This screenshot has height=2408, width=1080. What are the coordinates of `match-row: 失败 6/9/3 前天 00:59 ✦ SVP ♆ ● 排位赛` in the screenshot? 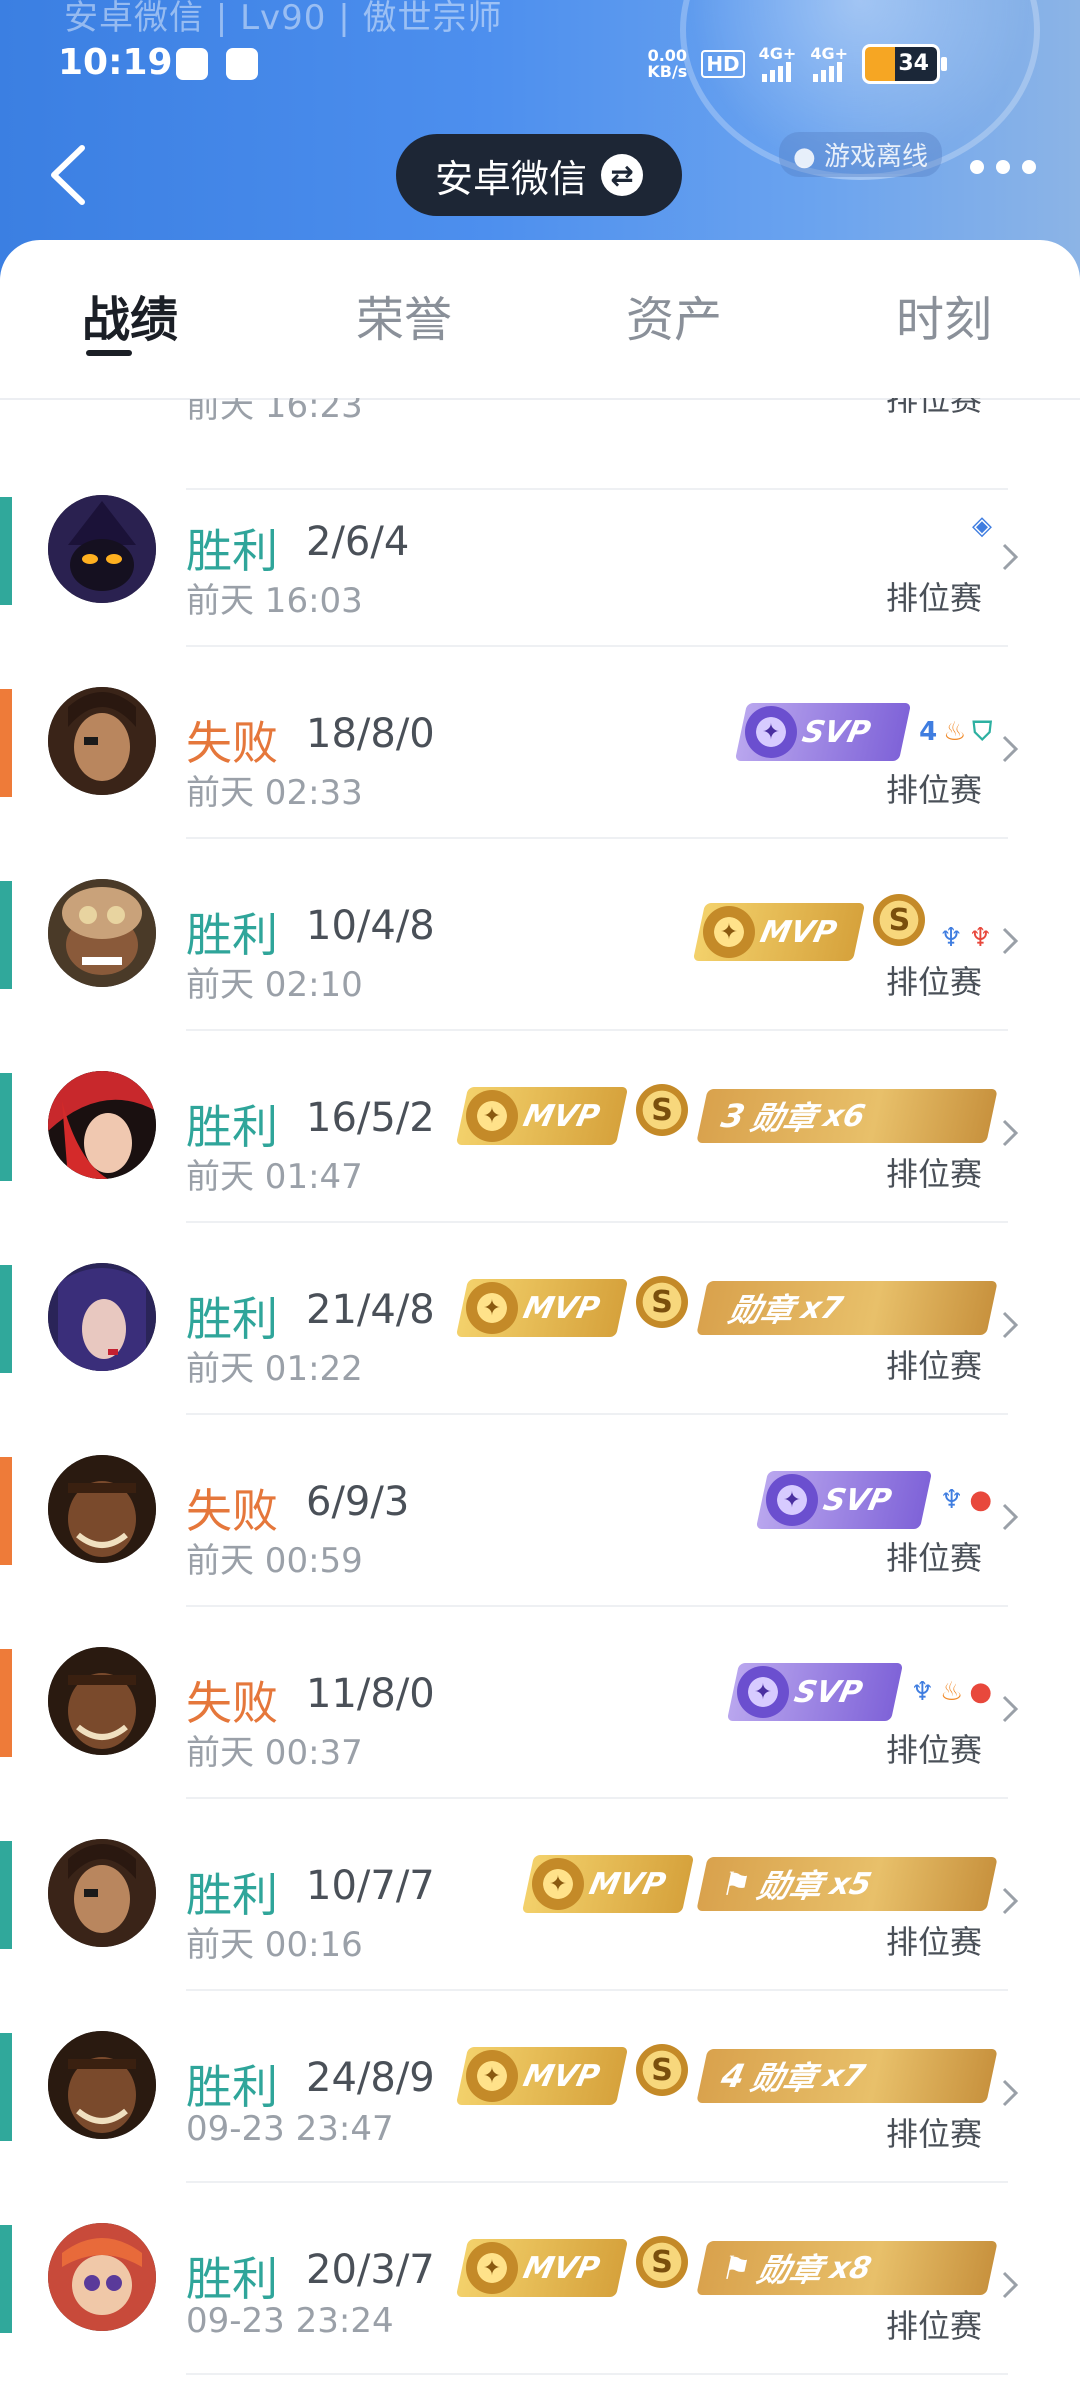 It's located at (540, 1511).